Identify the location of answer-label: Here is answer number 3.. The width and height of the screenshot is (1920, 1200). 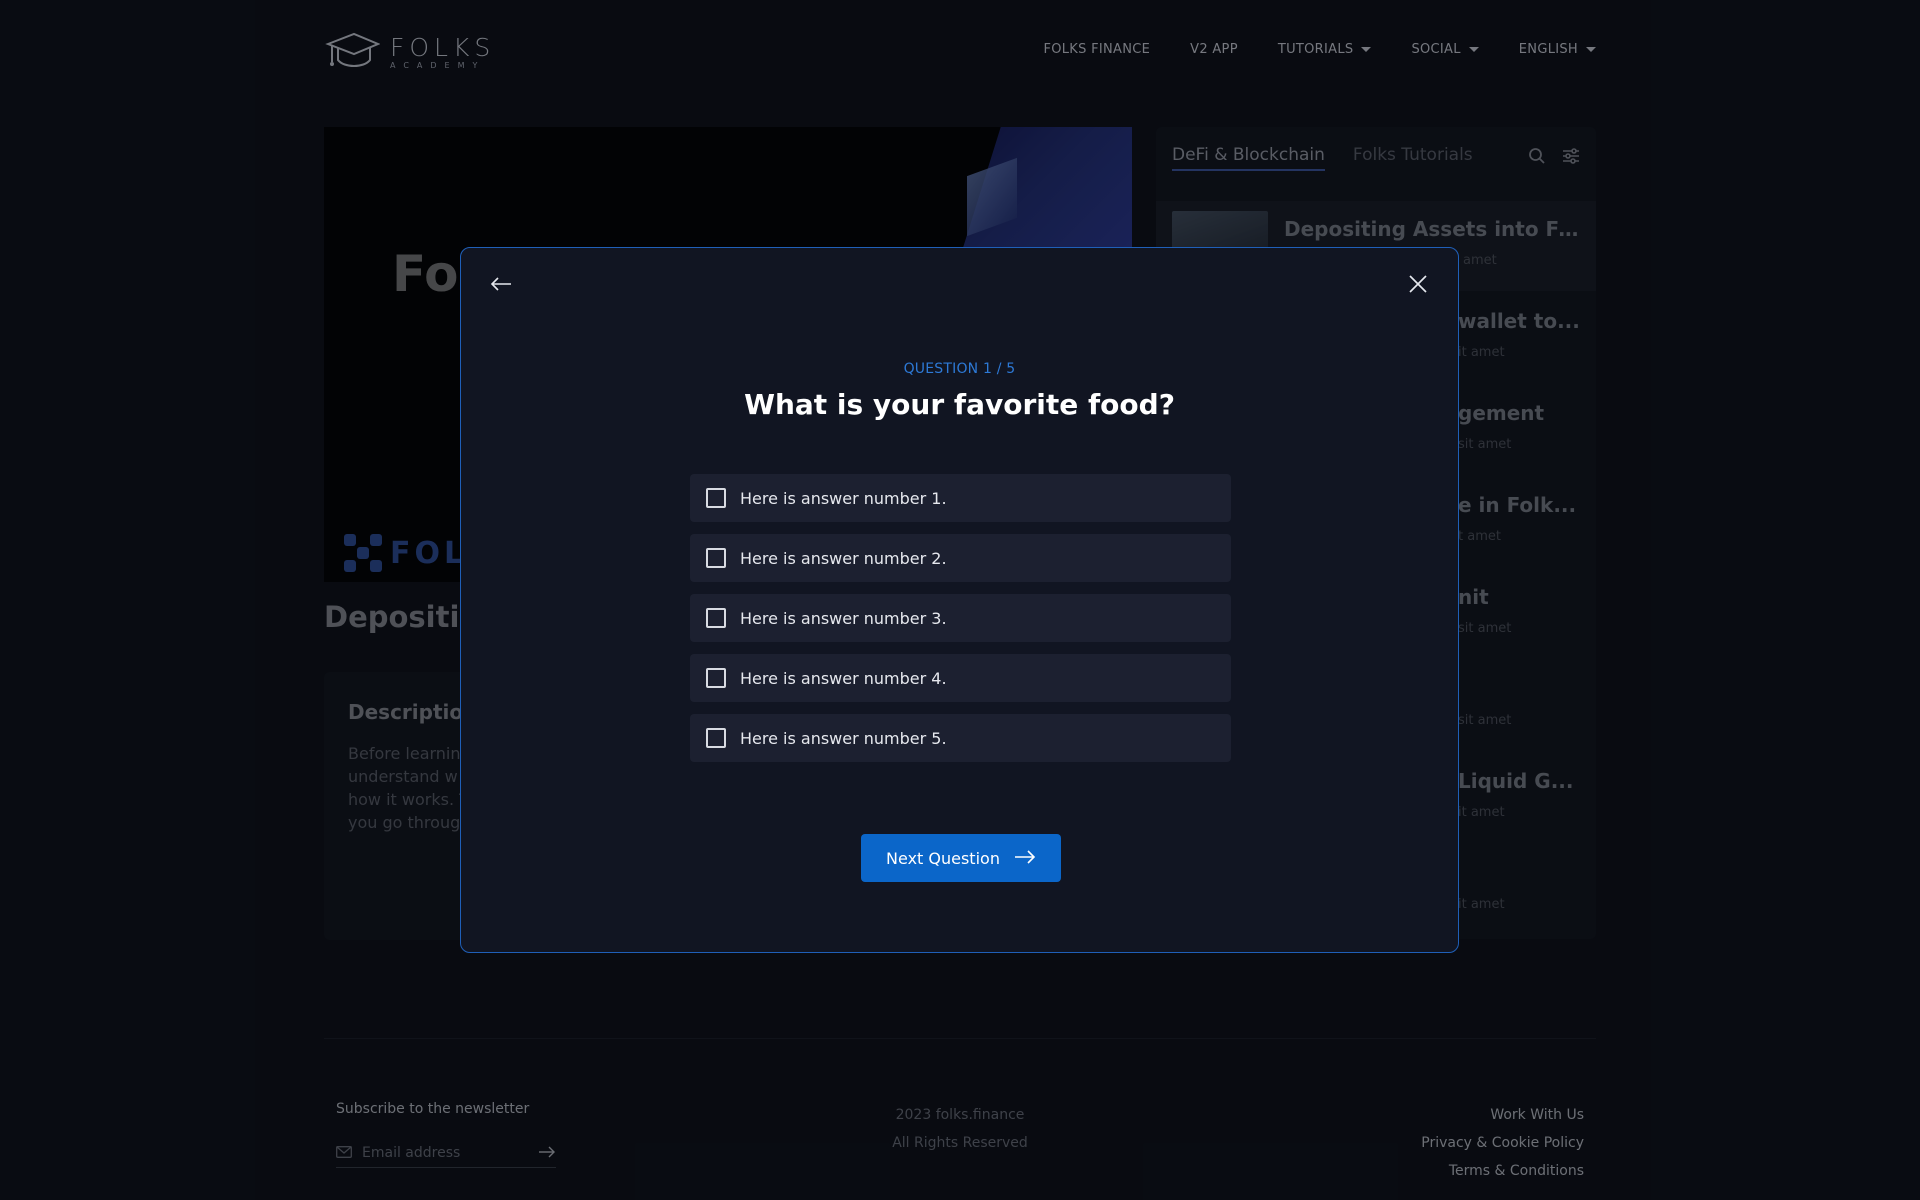
(843, 618).